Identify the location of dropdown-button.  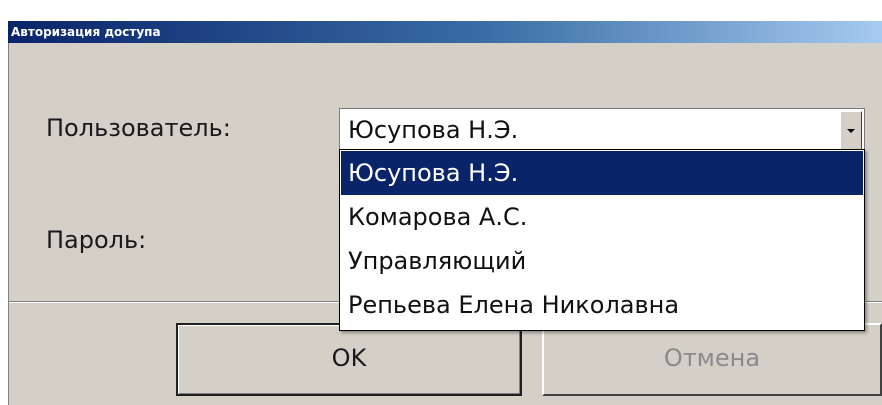
(851, 131).